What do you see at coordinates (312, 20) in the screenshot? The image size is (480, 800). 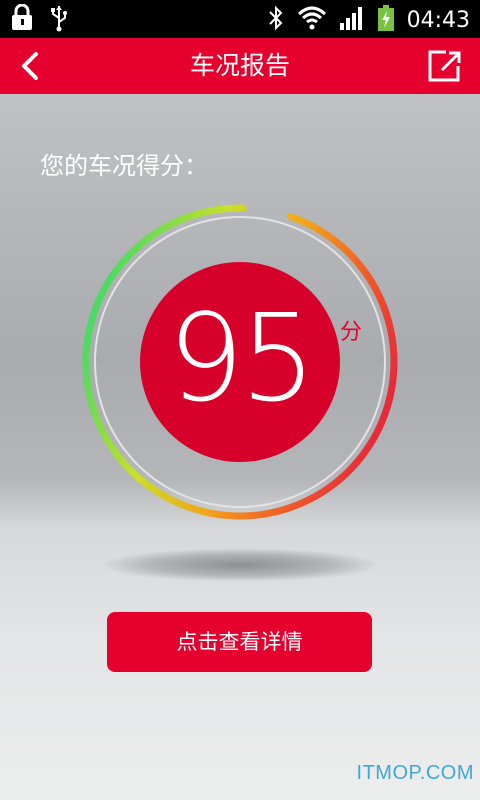 I see `wifi-icon` at bounding box center [312, 20].